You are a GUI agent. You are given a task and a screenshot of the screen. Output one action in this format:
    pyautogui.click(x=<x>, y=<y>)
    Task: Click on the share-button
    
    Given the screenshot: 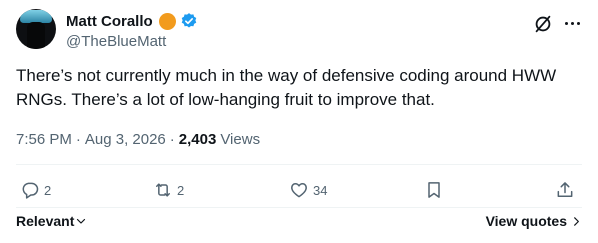 What is the action you would take?
    pyautogui.click(x=565, y=190)
    